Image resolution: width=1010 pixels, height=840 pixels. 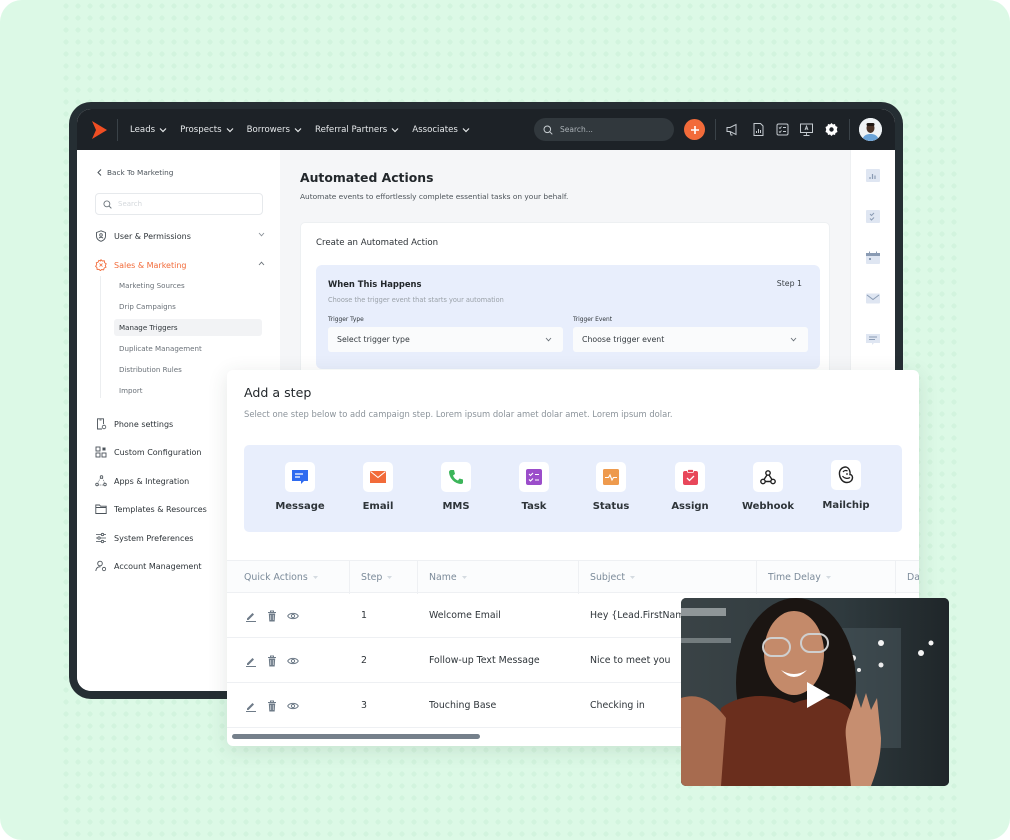 What do you see at coordinates (351, 129) in the screenshot?
I see `nav-label: Referral Partners` at bounding box center [351, 129].